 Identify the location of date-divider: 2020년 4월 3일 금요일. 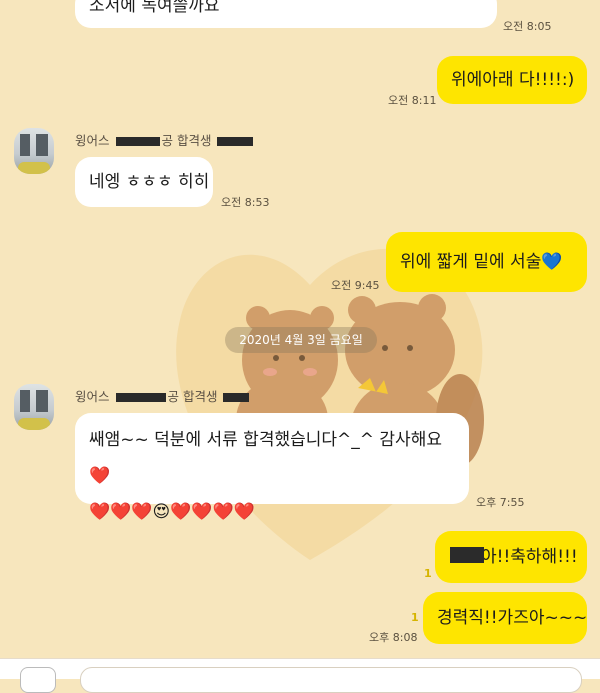
(301, 340).